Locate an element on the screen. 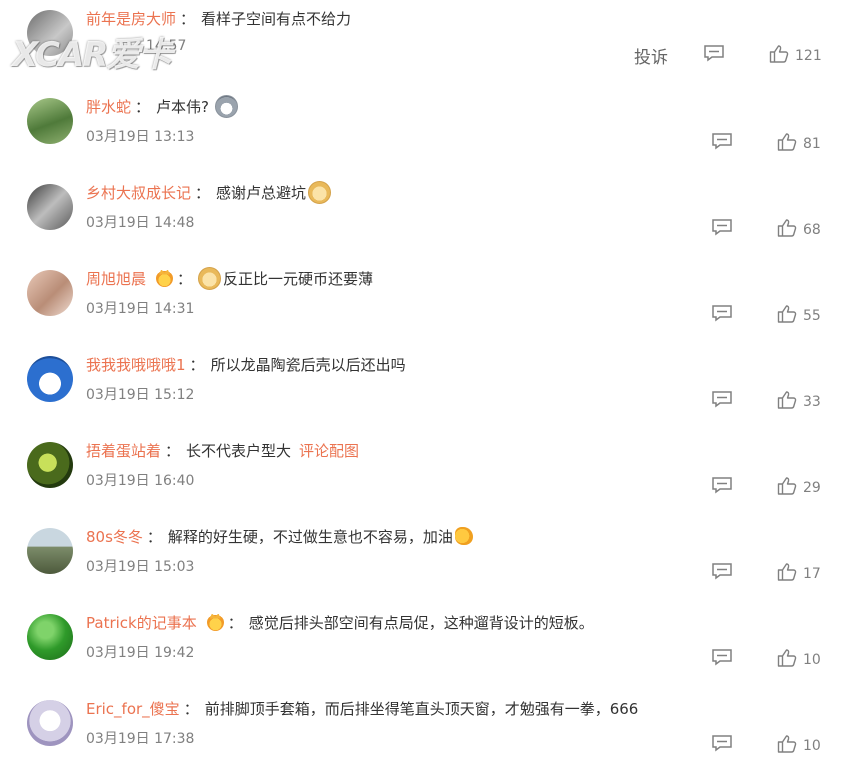 The width and height of the screenshot is (852, 774). like-count: 29 is located at coordinates (812, 487).